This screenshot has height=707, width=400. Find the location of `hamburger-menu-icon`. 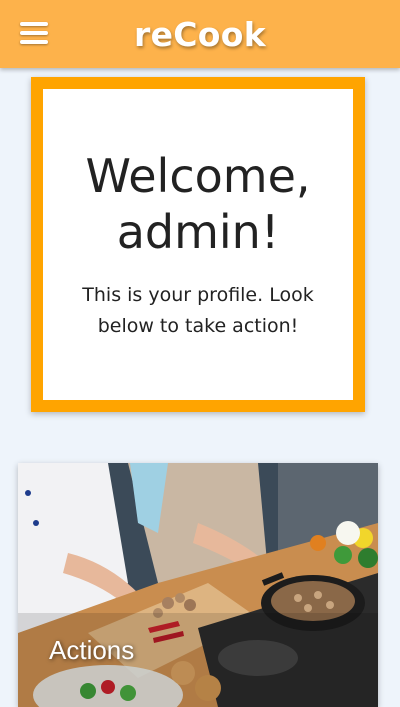

hamburger-menu-icon is located at coordinates (34, 34).